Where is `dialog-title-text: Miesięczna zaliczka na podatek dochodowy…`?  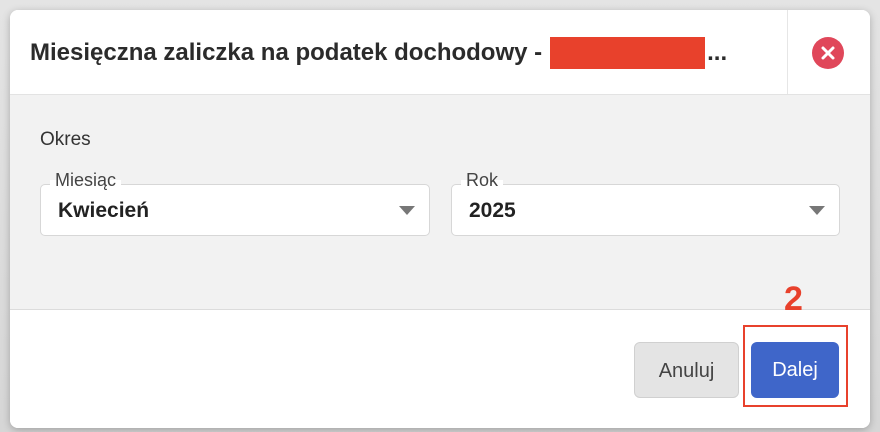 dialog-title-text: Miesięczna zaliczka na podatek dochodowy… is located at coordinates (286, 52).